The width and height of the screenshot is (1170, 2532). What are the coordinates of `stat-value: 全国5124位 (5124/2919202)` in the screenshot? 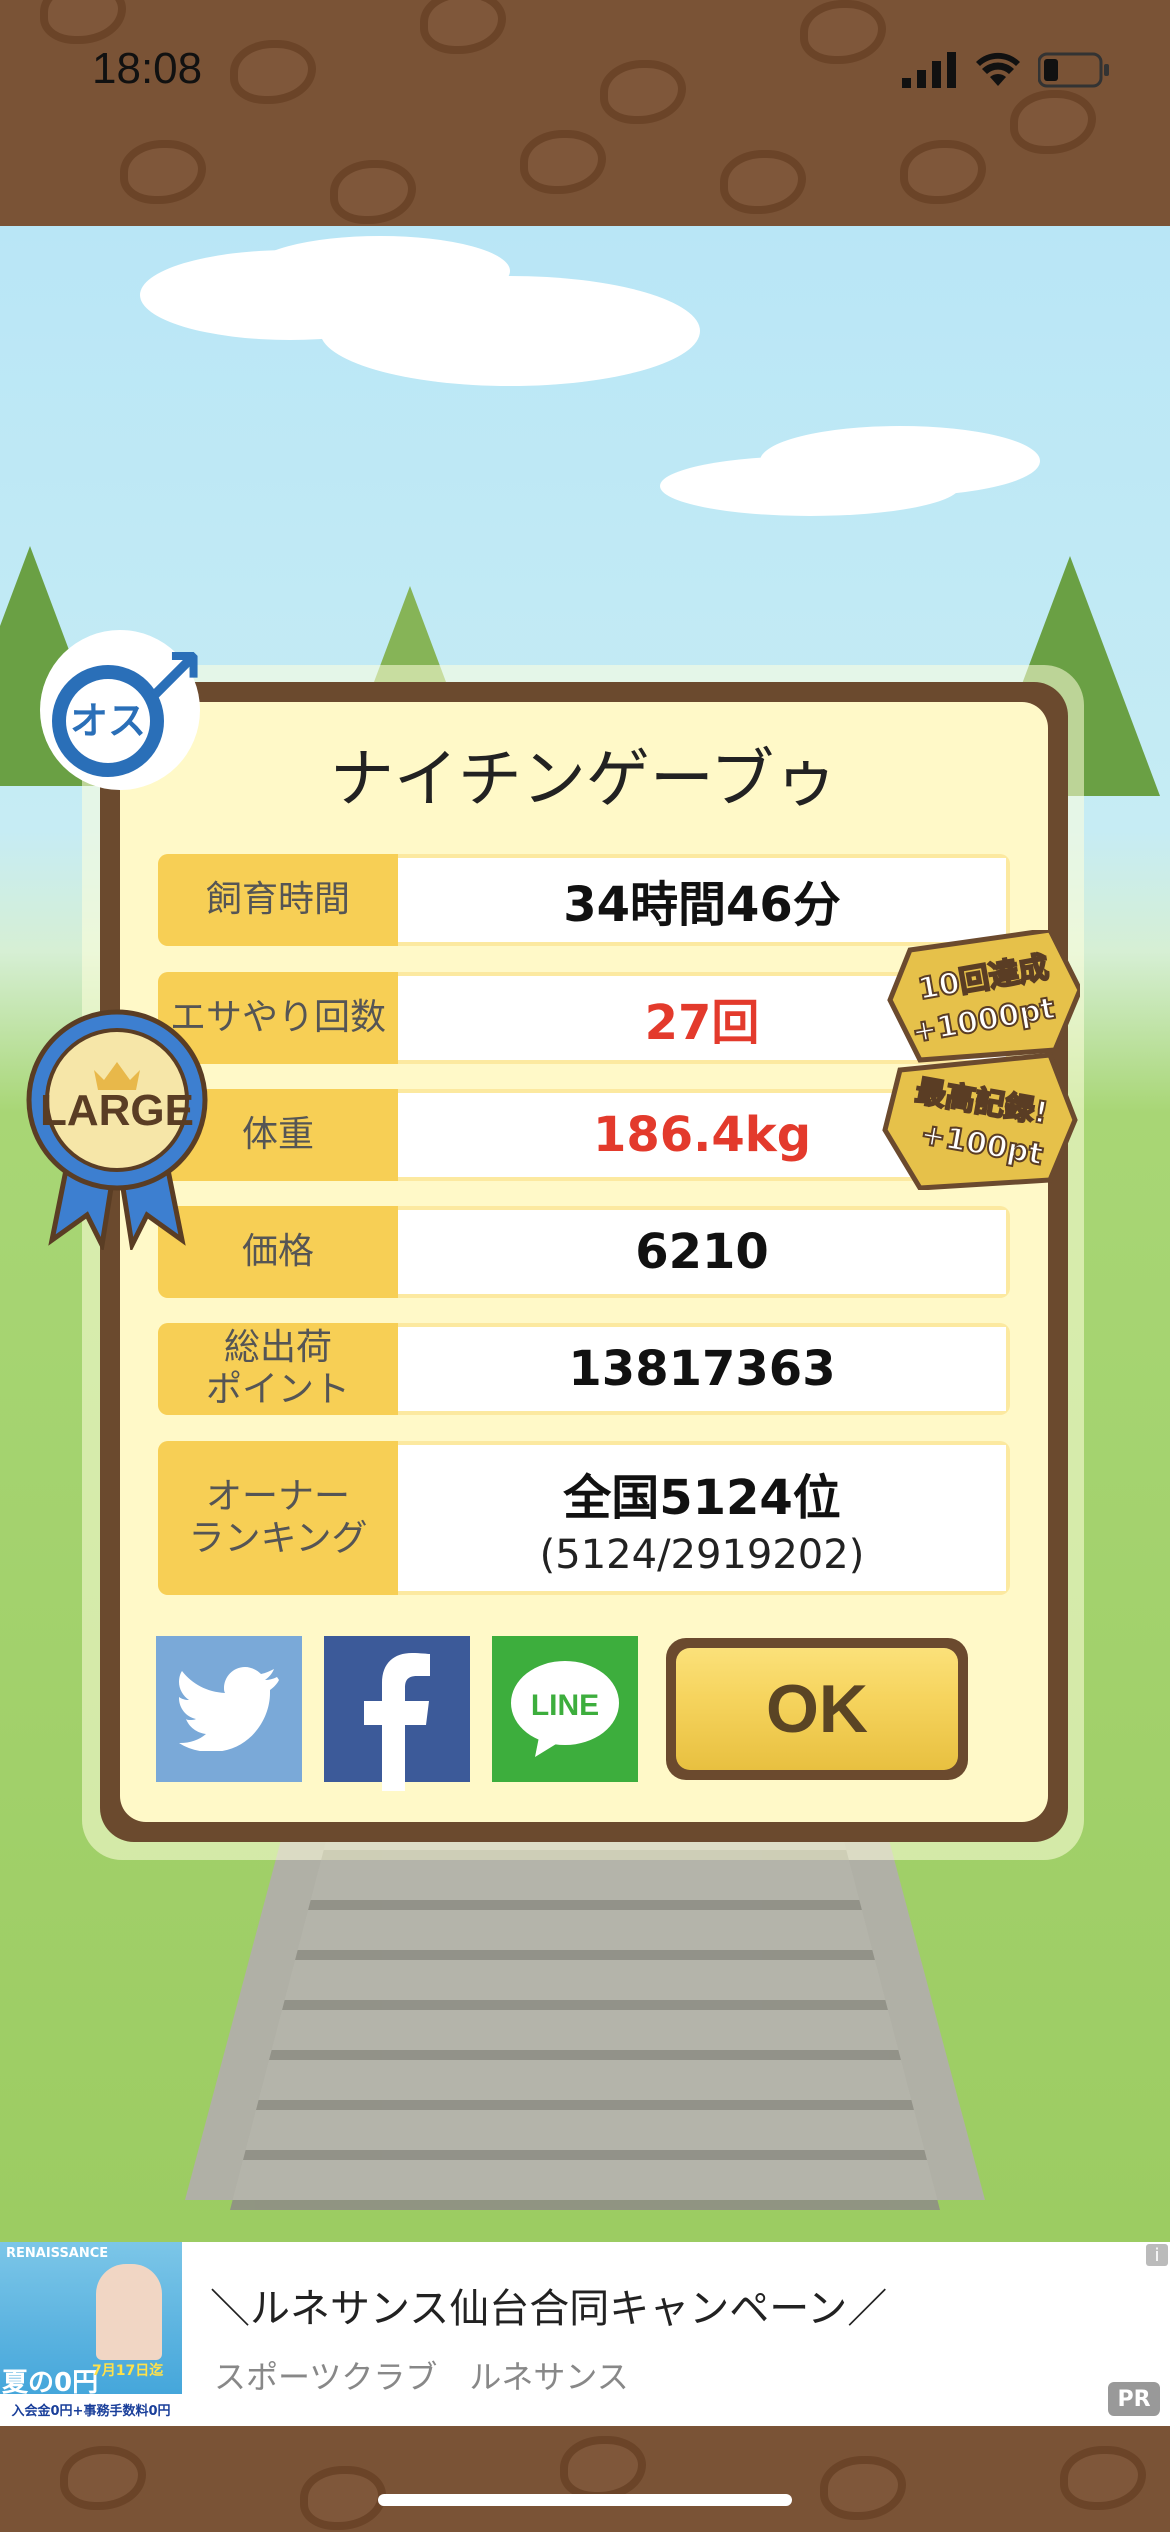 It's located at (702, 1518).